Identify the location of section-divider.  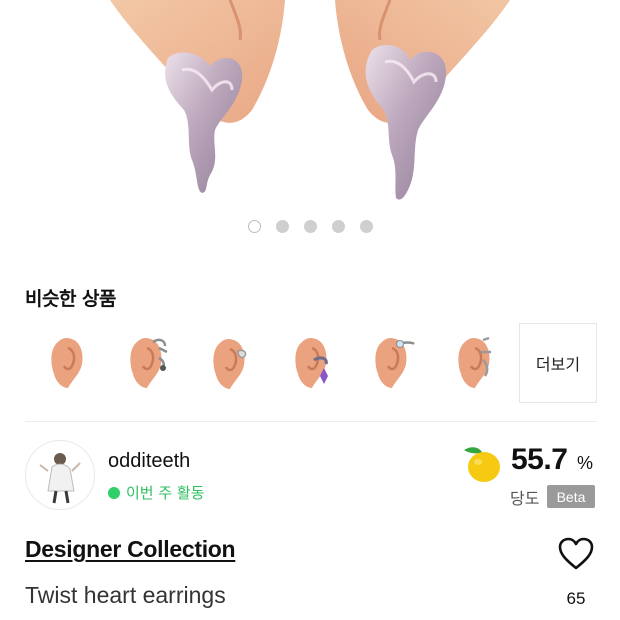
(311, 421).